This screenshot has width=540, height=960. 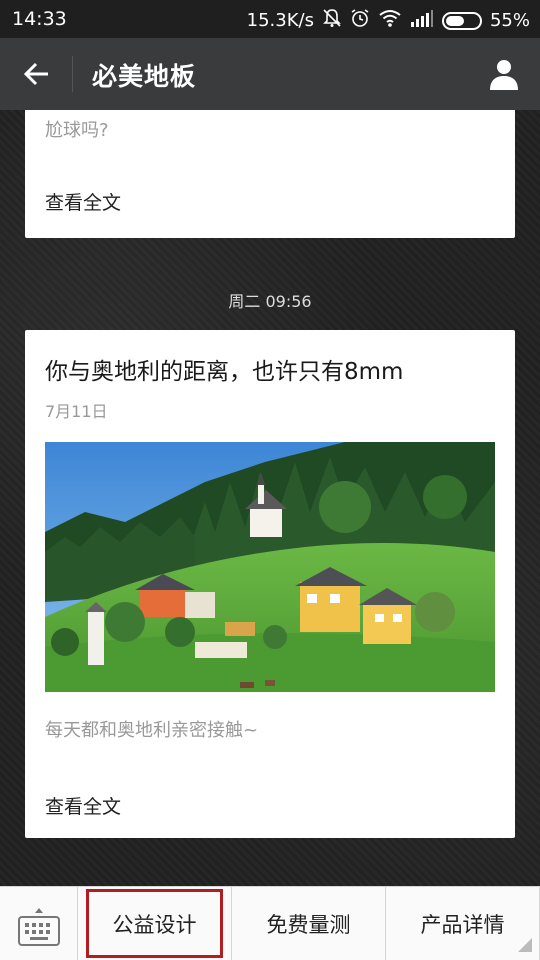 I want to click on article-date: 7月11日, so click(x=76, y=411).